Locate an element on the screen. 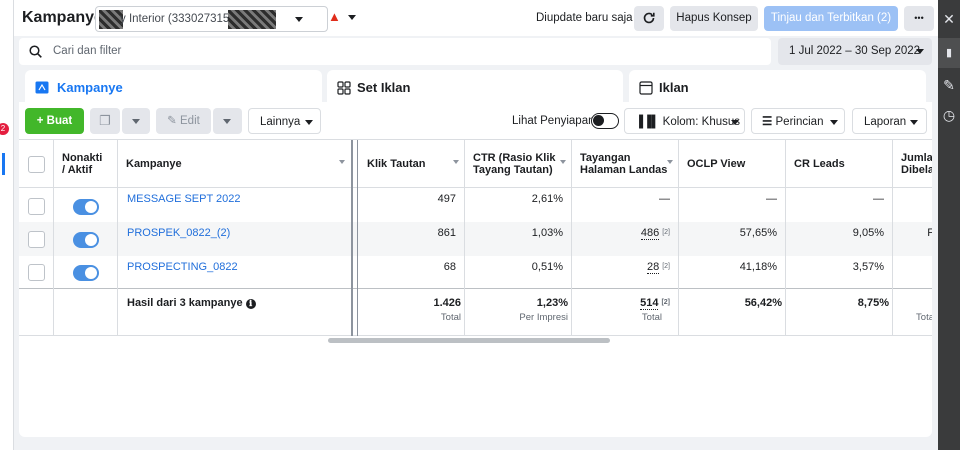 The width and height of the screenshot is (960, 450). campaign-name-link: MESSAGE SEPT 2022 is located at coordinates (184, 199).